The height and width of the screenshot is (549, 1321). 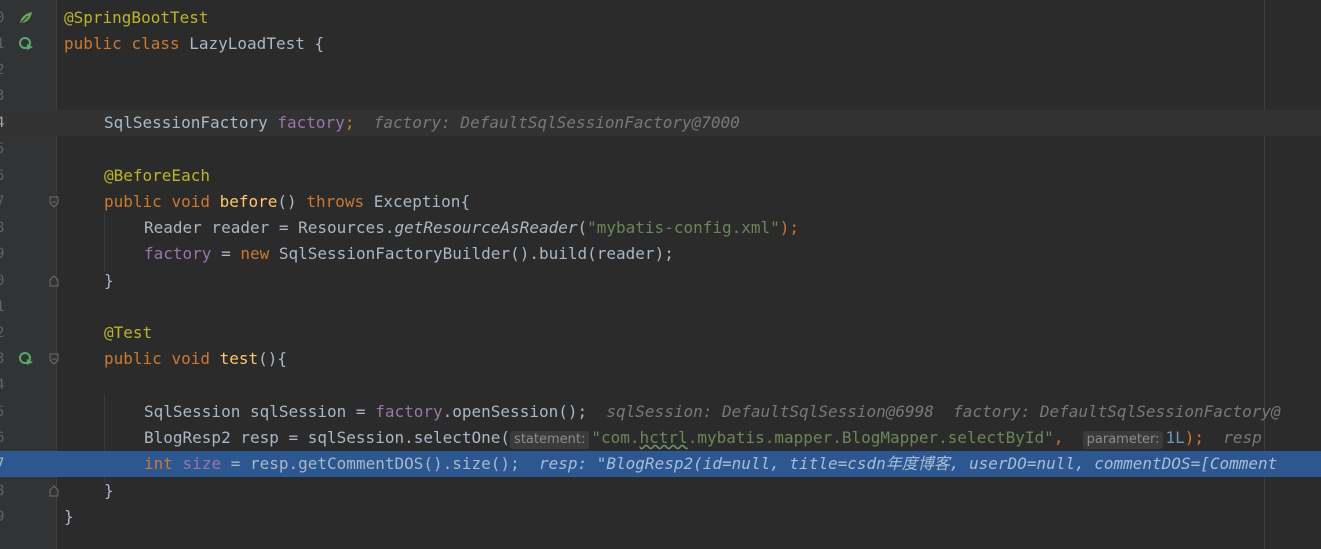 What do you see at coordinates (191, 122) in the screenshot?
I see `type-token: SqlSessionFactory` at bounding box center [191, 122].